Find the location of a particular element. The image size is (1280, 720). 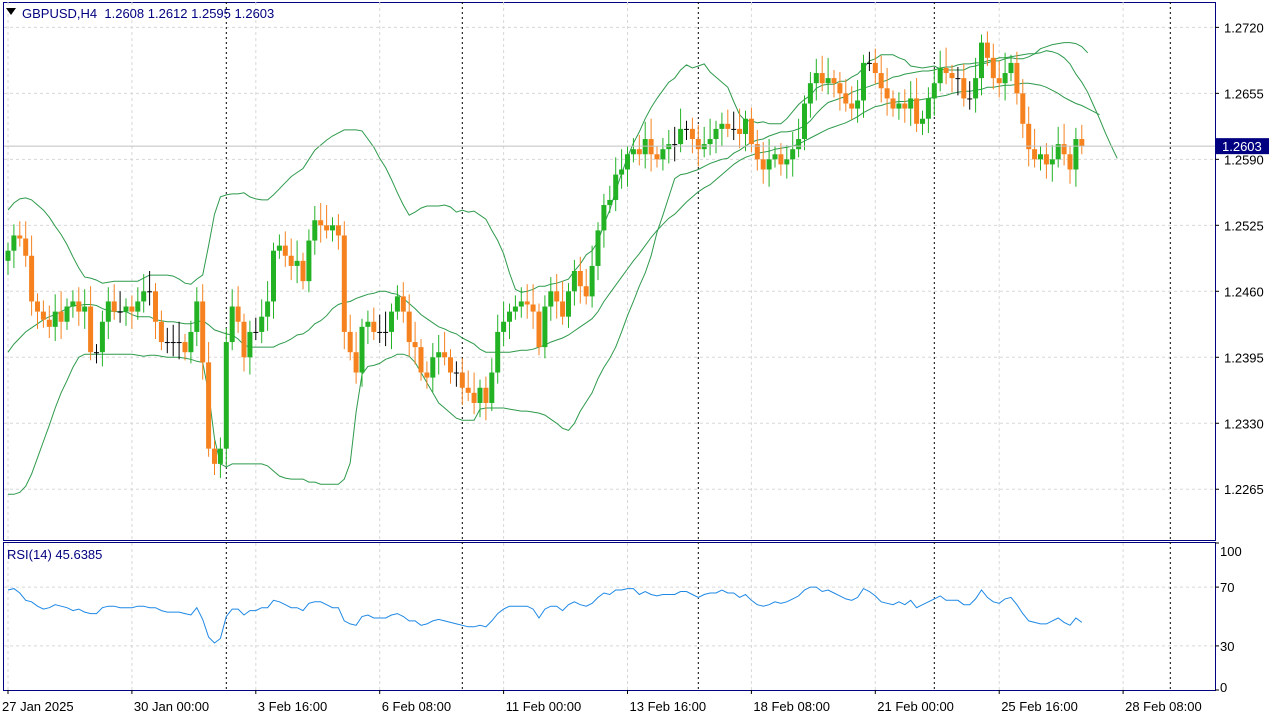

time-tick-label: 3 Feb 16:00 is located at coordinates (292, 706).